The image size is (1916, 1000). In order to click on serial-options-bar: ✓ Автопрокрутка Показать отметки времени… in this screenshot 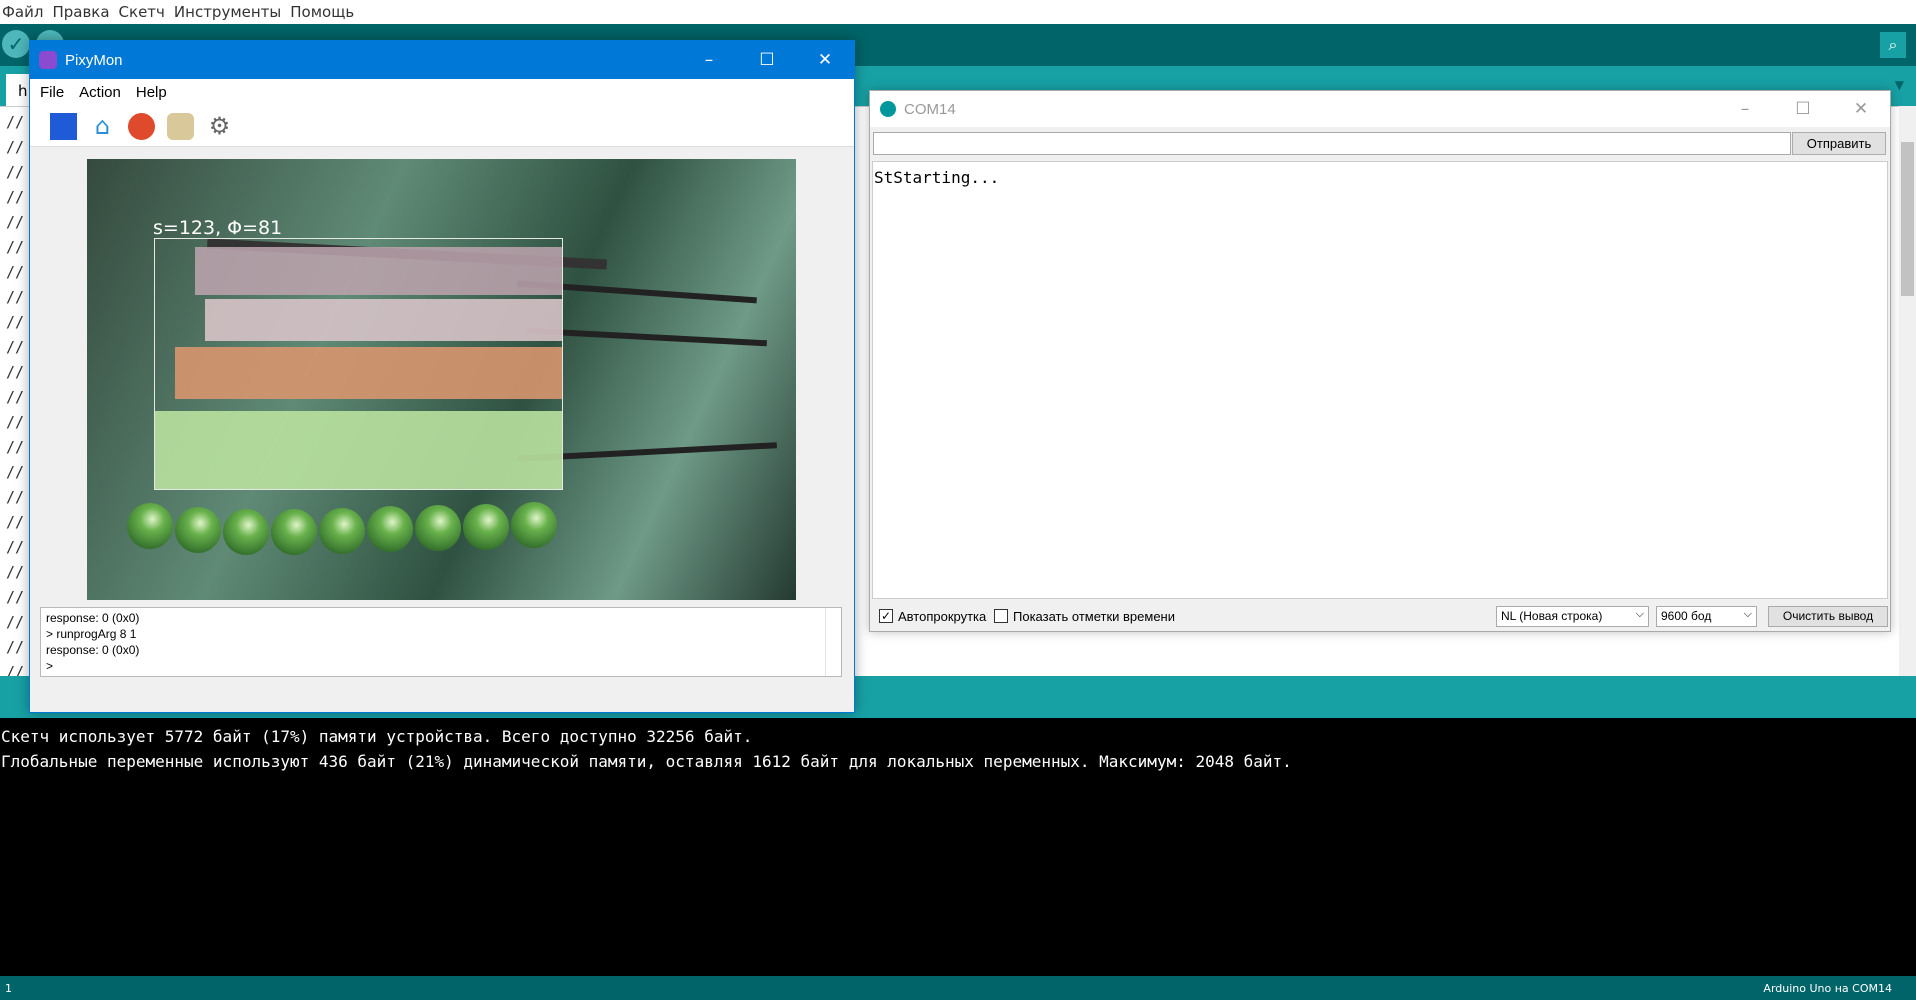, I will do `click(1380, 616)`.